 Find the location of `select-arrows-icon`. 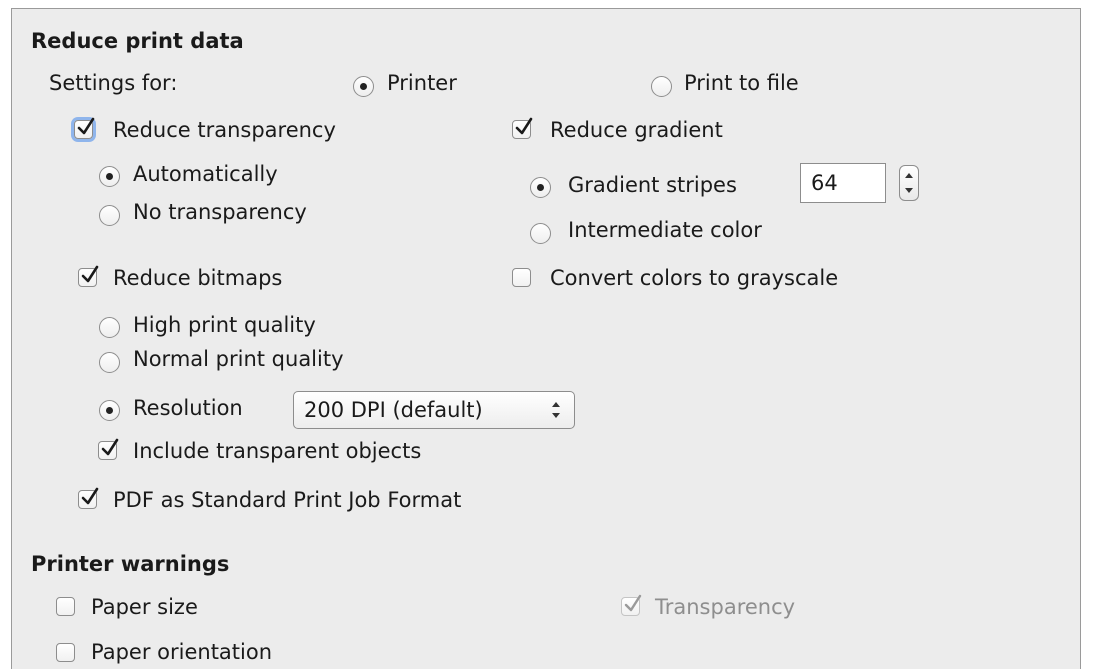

select-arrows-icon is located at coordinates (556, 410).